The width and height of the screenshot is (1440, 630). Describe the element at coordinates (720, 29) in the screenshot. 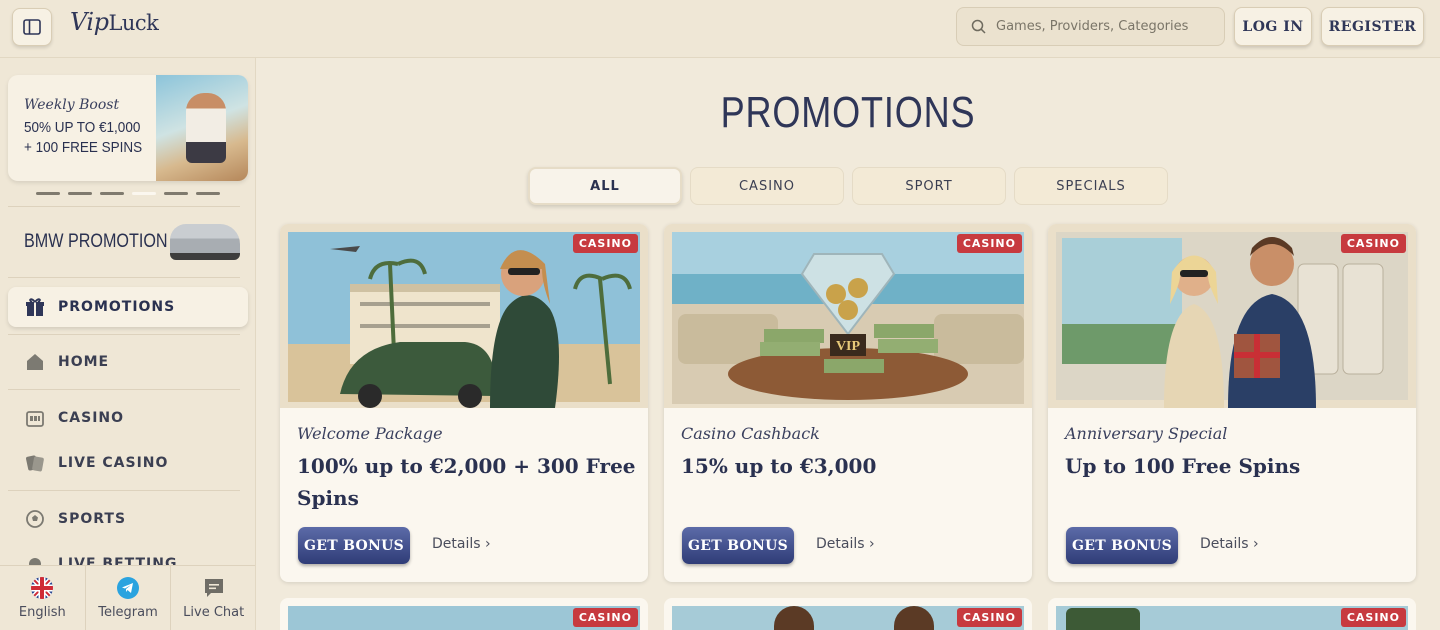

I see `top-header: VipLuck LOG IN REGISTER` at that location.